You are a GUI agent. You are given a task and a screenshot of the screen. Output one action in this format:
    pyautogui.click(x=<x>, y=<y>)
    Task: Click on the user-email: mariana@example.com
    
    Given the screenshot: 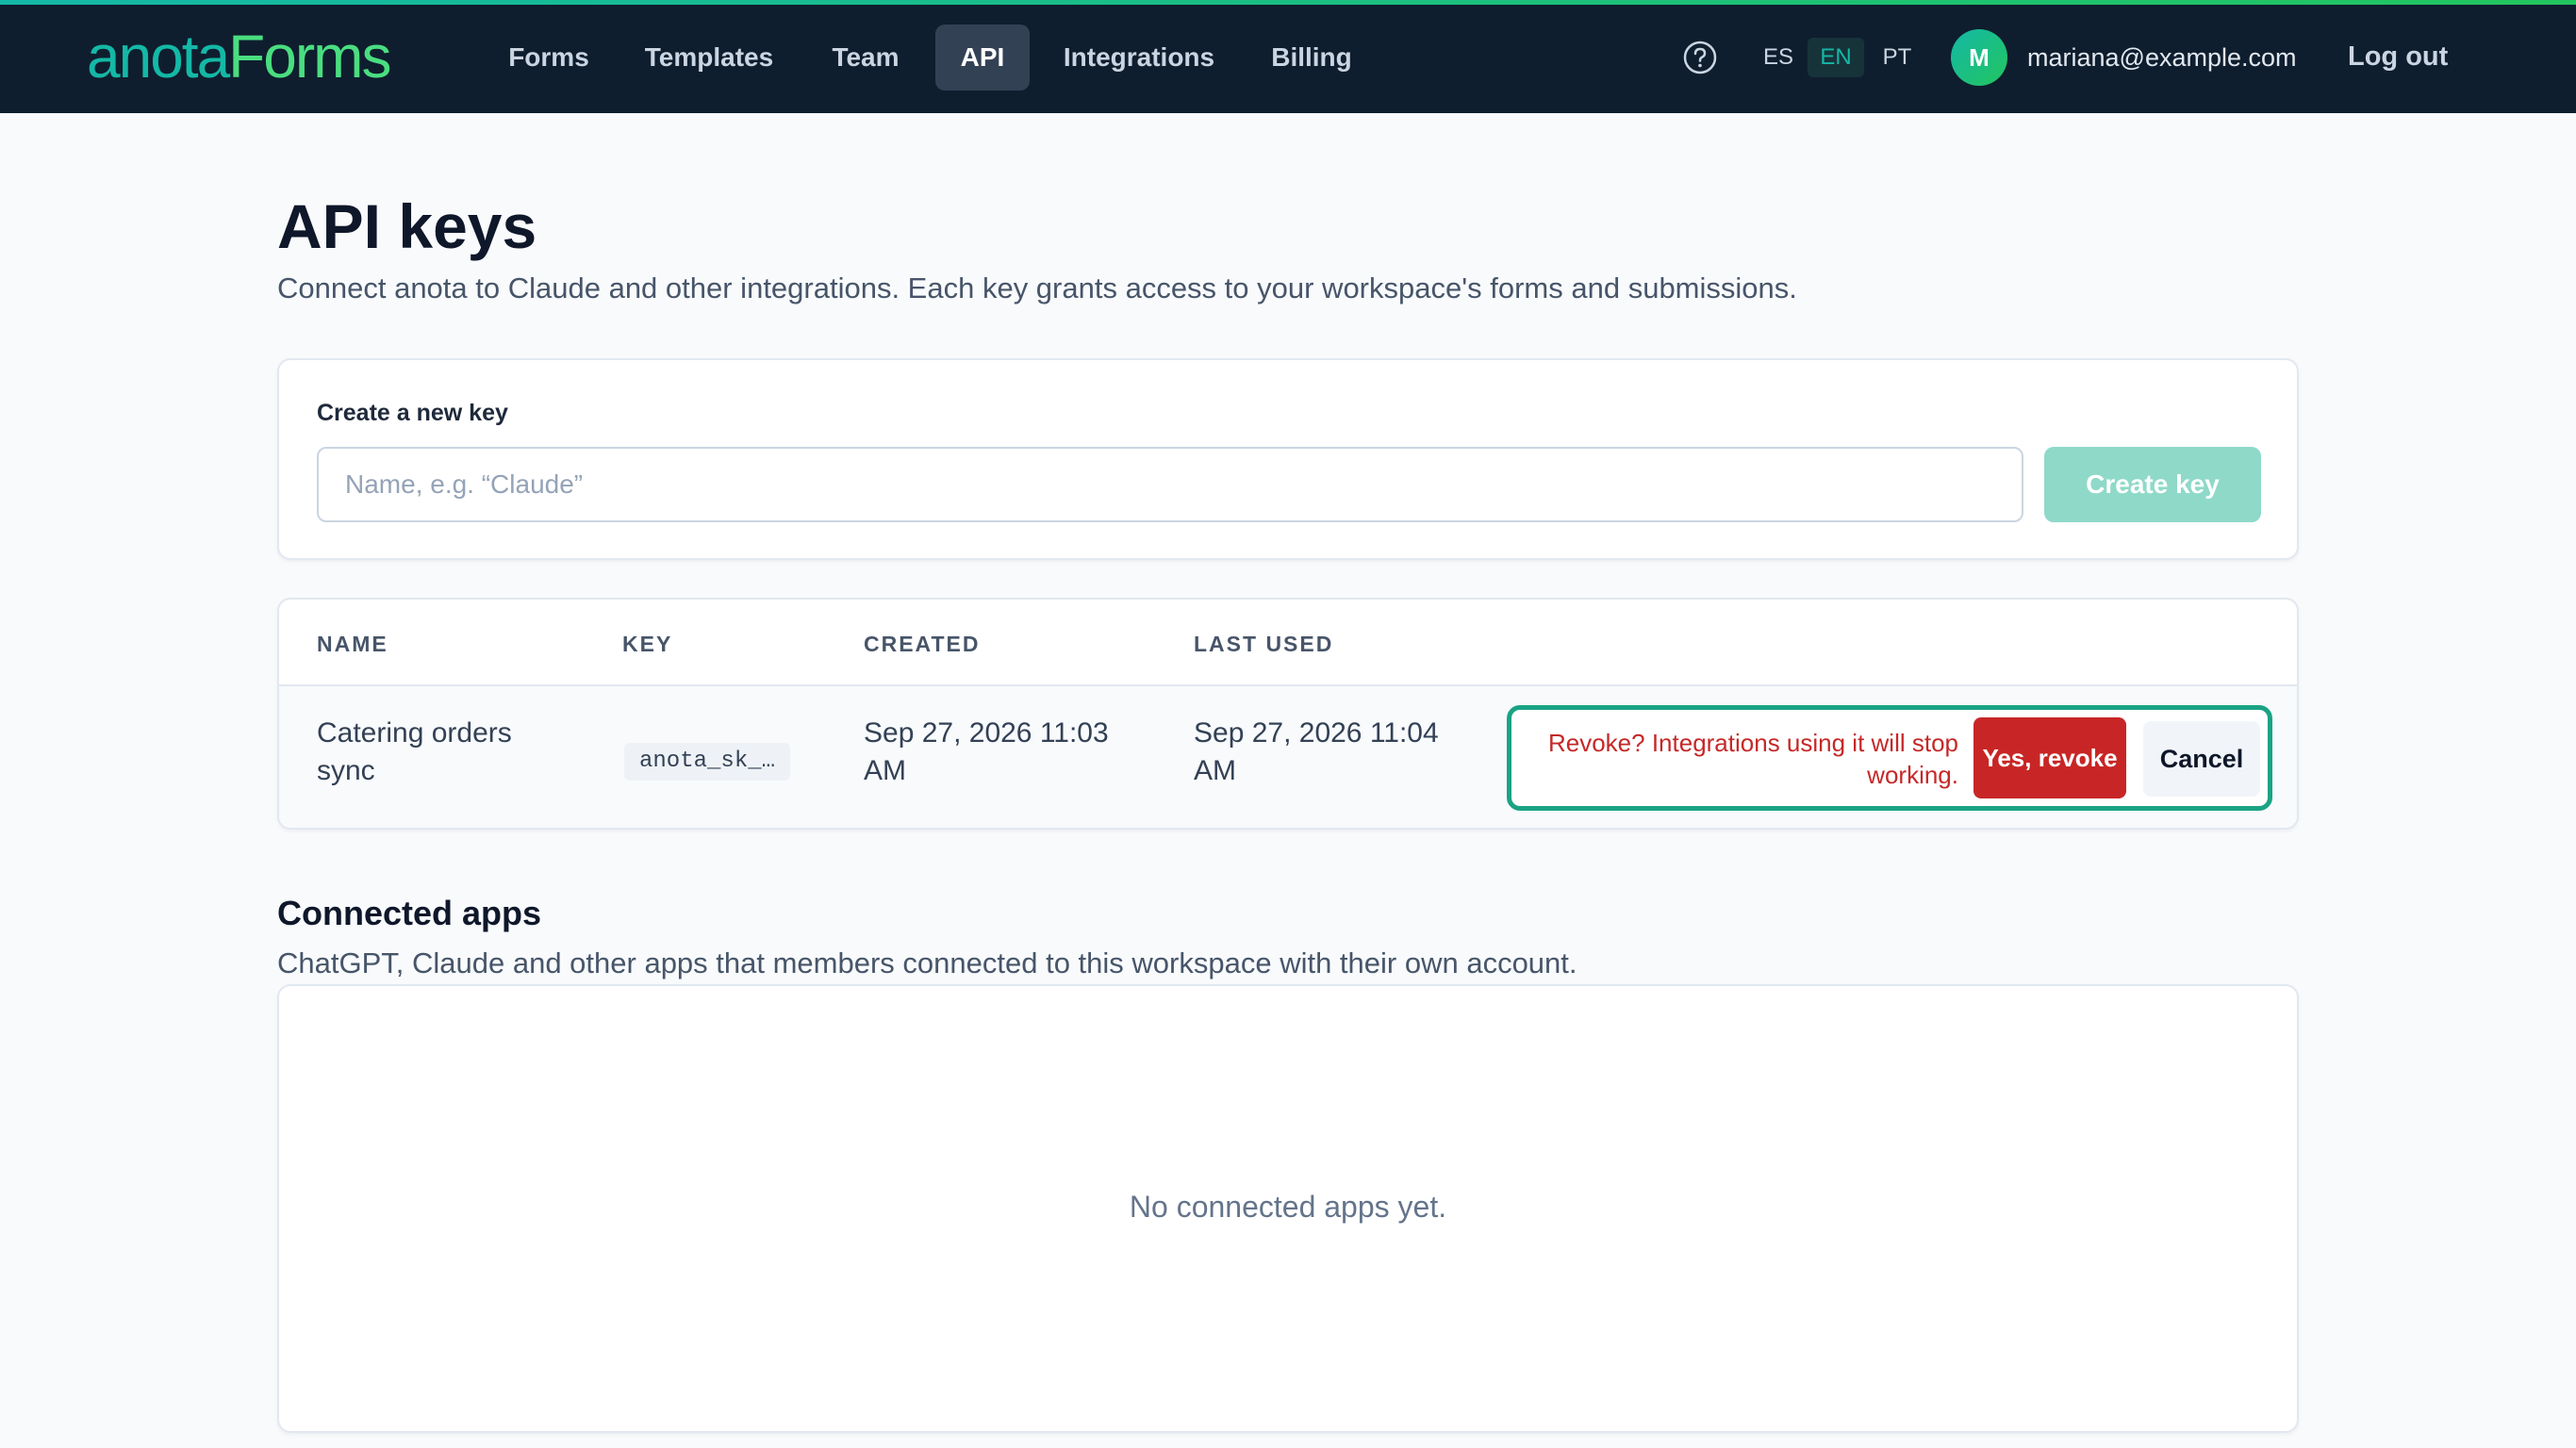 What is the action you would take?
    pyautogui.click(x=2162, y=57)
    